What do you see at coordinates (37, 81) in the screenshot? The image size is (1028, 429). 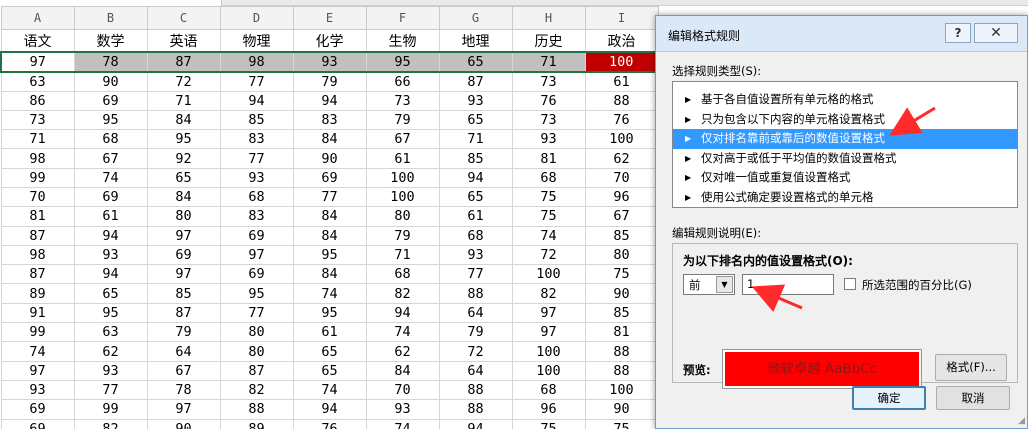 I see `cell: 63` at bounding box center [37, 81].